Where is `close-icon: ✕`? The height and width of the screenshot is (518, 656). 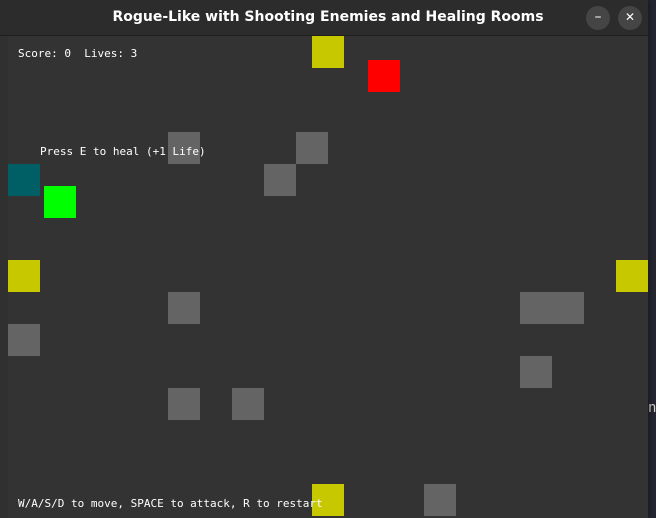
close-icon: ✕ is located at coordinates (630, 17).